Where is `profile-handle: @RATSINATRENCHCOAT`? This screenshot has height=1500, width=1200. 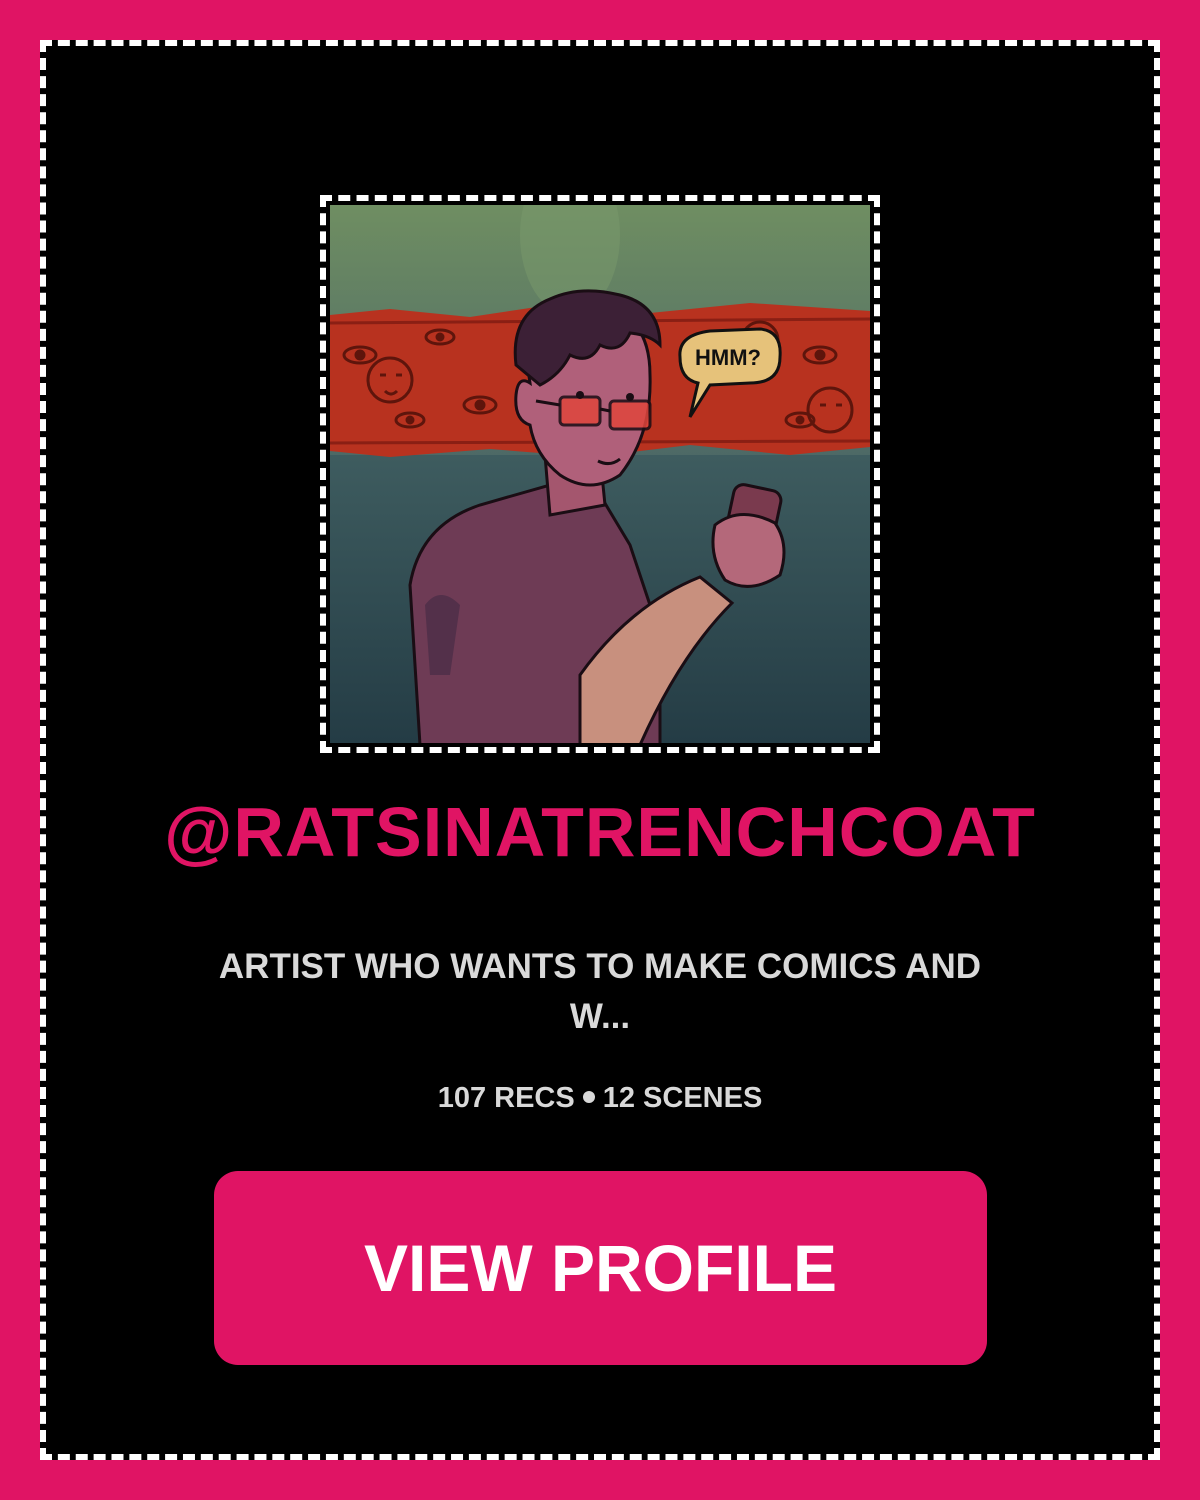 profile-handle: @RATSINATRENCHCOAT is located at coordinates (600, 832).